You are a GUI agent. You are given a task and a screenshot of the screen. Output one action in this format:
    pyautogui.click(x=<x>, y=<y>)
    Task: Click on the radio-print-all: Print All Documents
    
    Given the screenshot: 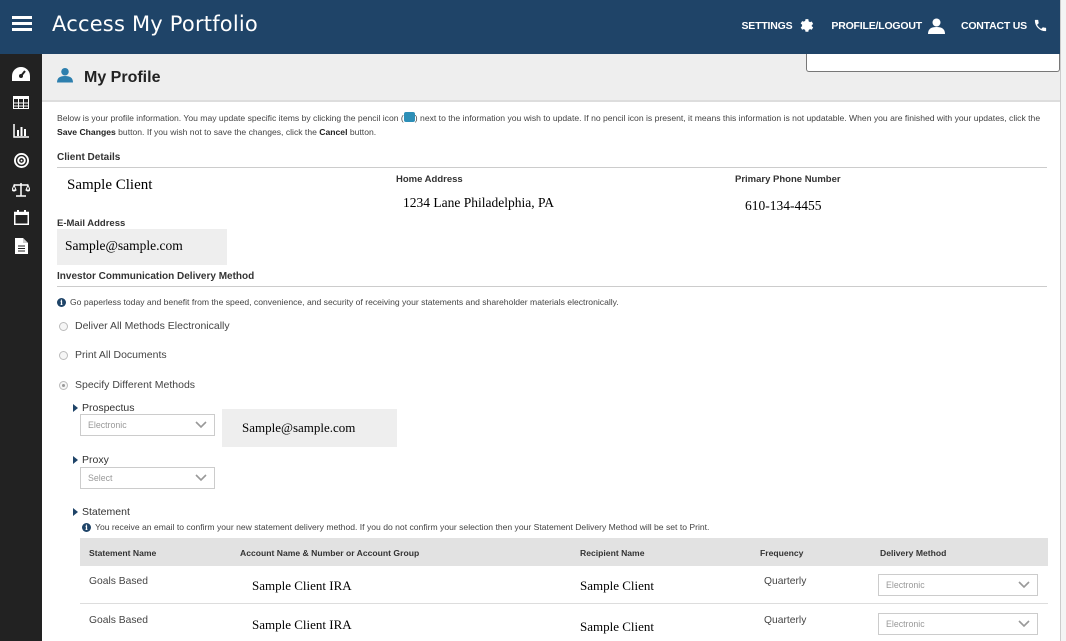 What is the action you would take?
    pyautogui.click(x=113, y=355)
    